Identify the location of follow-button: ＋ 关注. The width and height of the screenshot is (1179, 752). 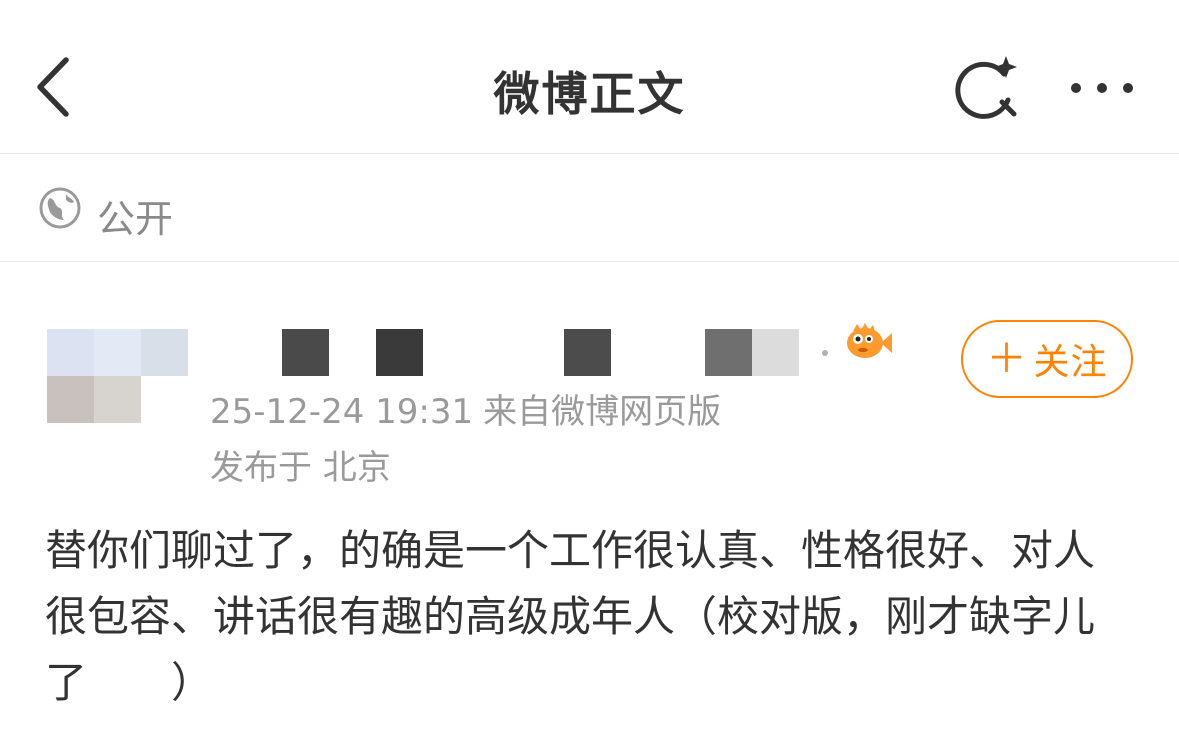
(1047, 359).